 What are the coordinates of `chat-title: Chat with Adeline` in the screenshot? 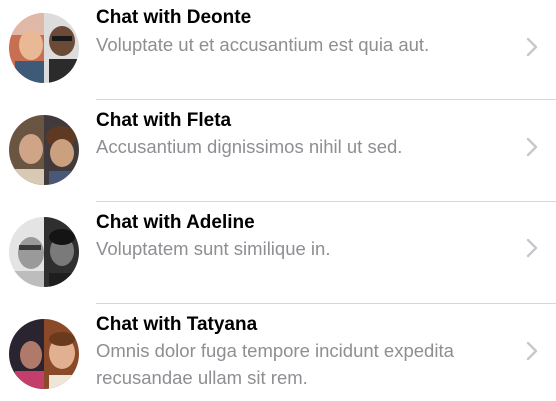 It's located at (175, 222).